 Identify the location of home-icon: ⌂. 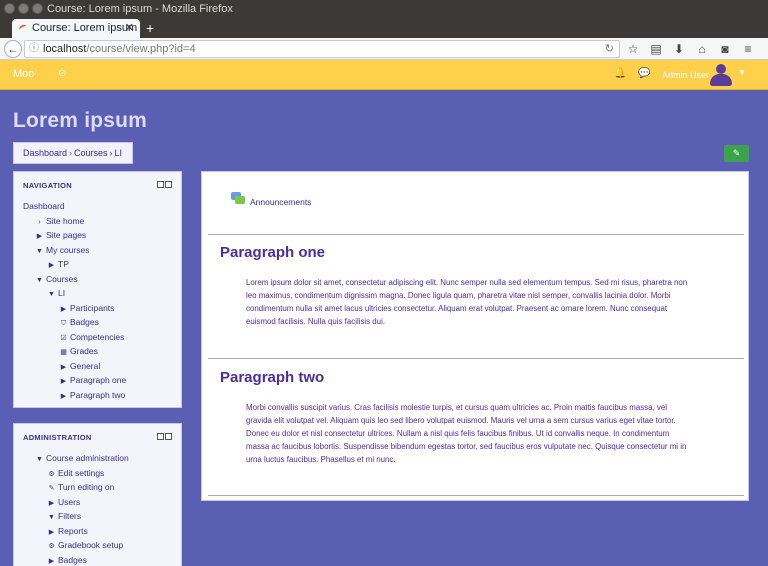
(702, 49).